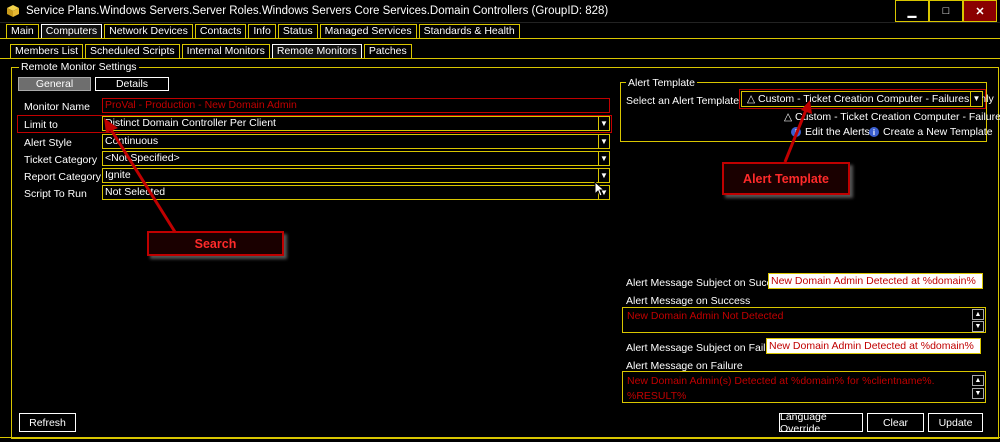 This screenshot has width=1000, height=442. Describe the element at coordinates (47, 422) in the screenshot. I see `refresh-button: Refresh` at that location.